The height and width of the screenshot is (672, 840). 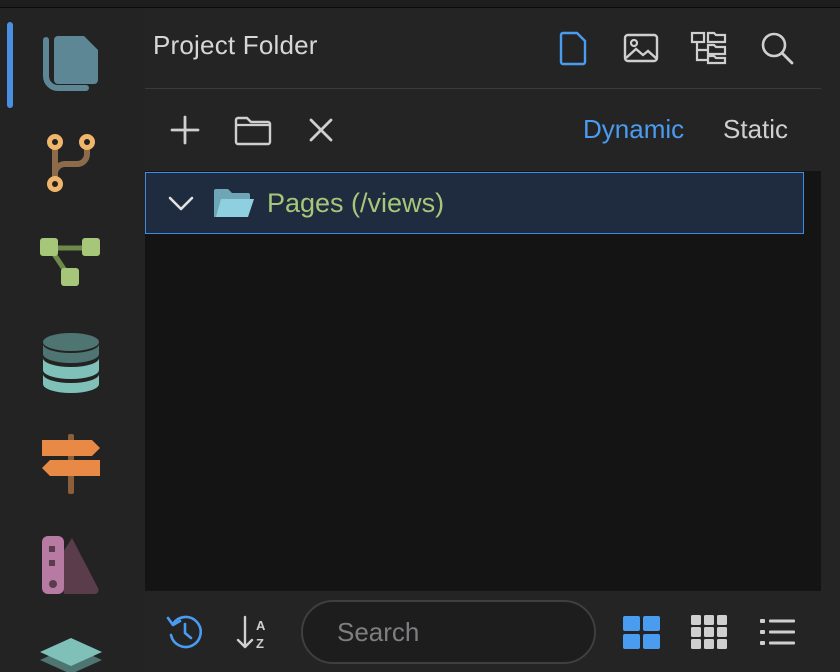 I want to click on sidebar-item-database, so click(x=71, y=363).